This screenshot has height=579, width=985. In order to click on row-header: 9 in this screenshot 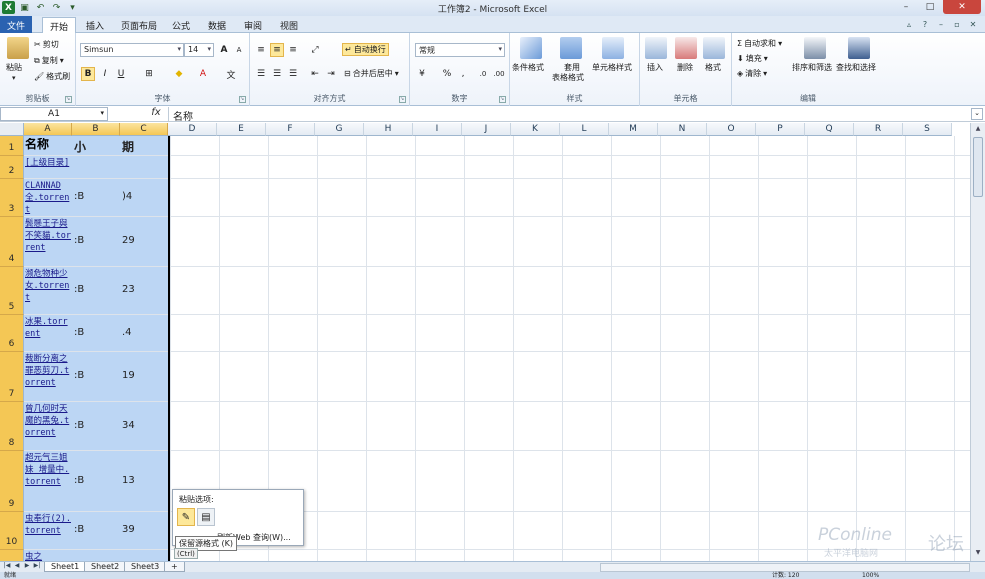, I will do `click(12, 481)`.